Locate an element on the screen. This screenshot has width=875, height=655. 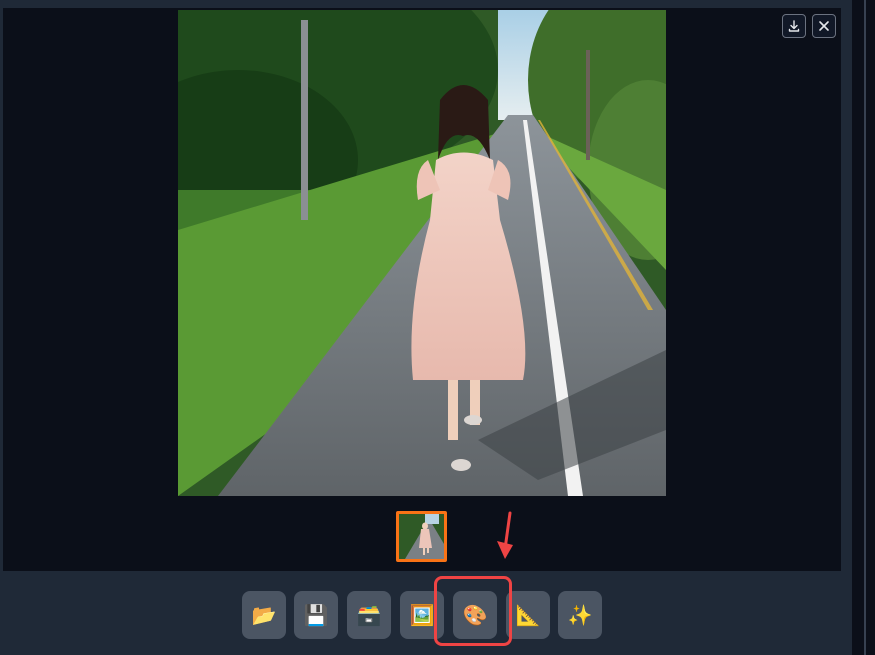
sparkles-icon: ✨ is located at coordinates (580, 615).